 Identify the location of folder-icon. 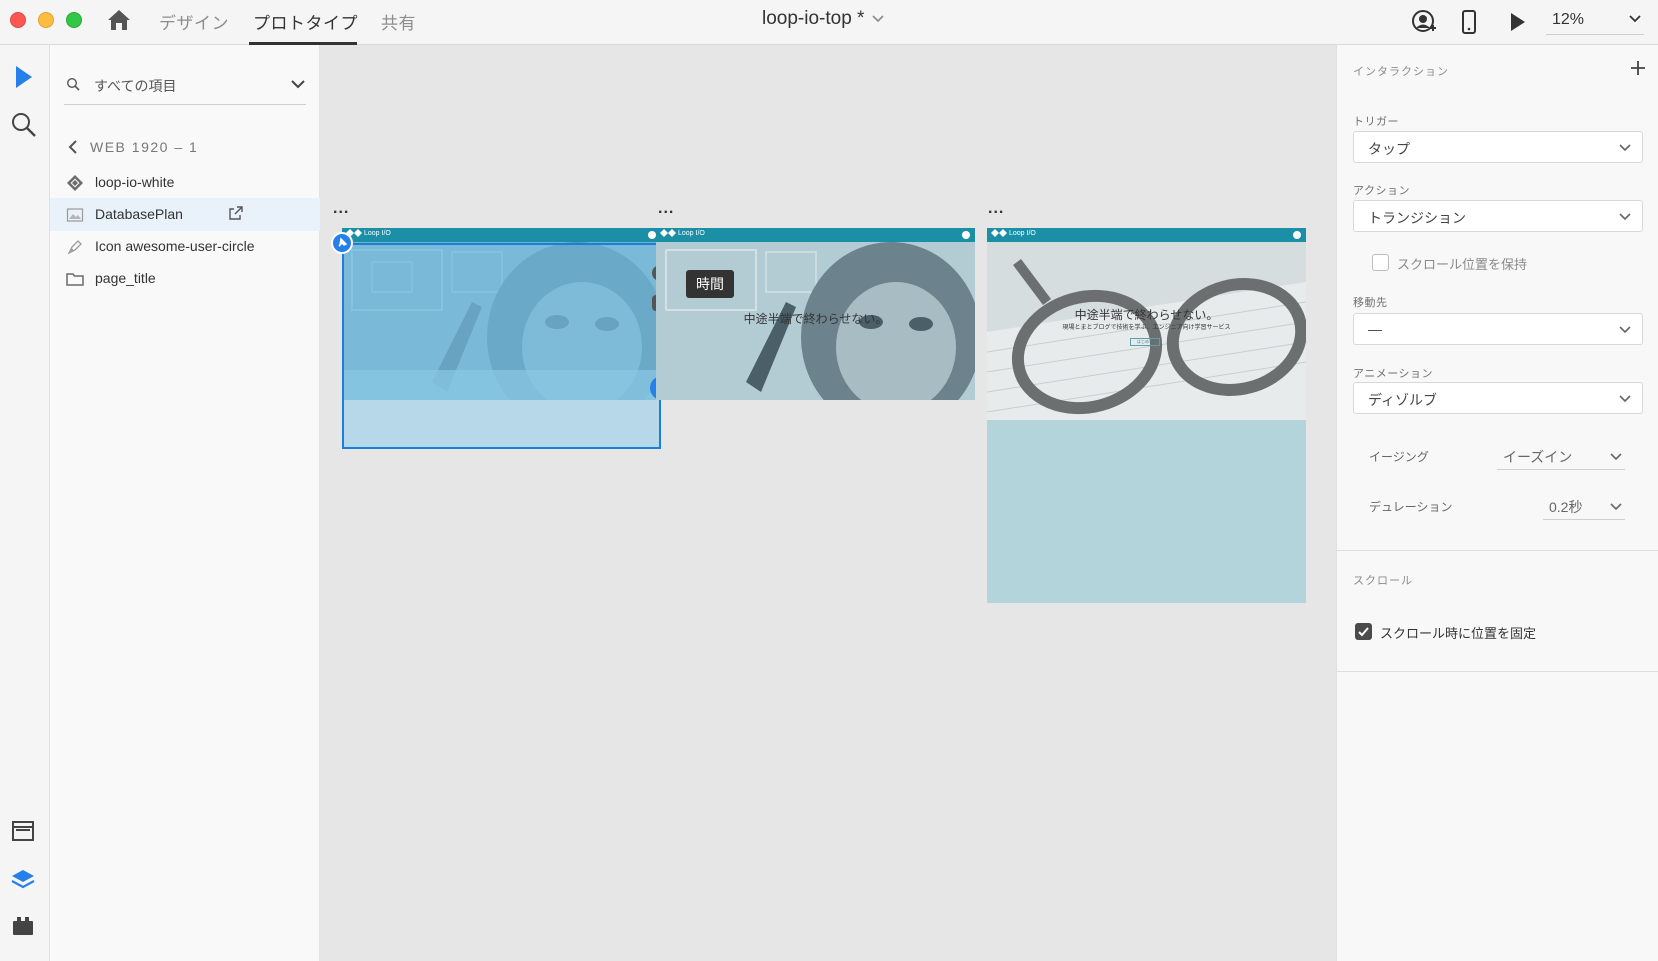
(75, 279).